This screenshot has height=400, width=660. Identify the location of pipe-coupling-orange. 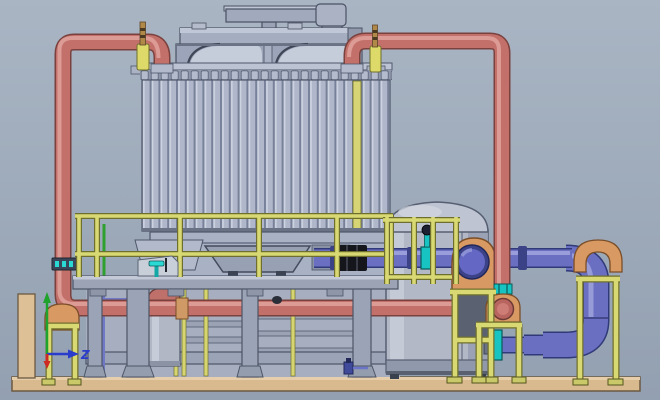
(182, 308).